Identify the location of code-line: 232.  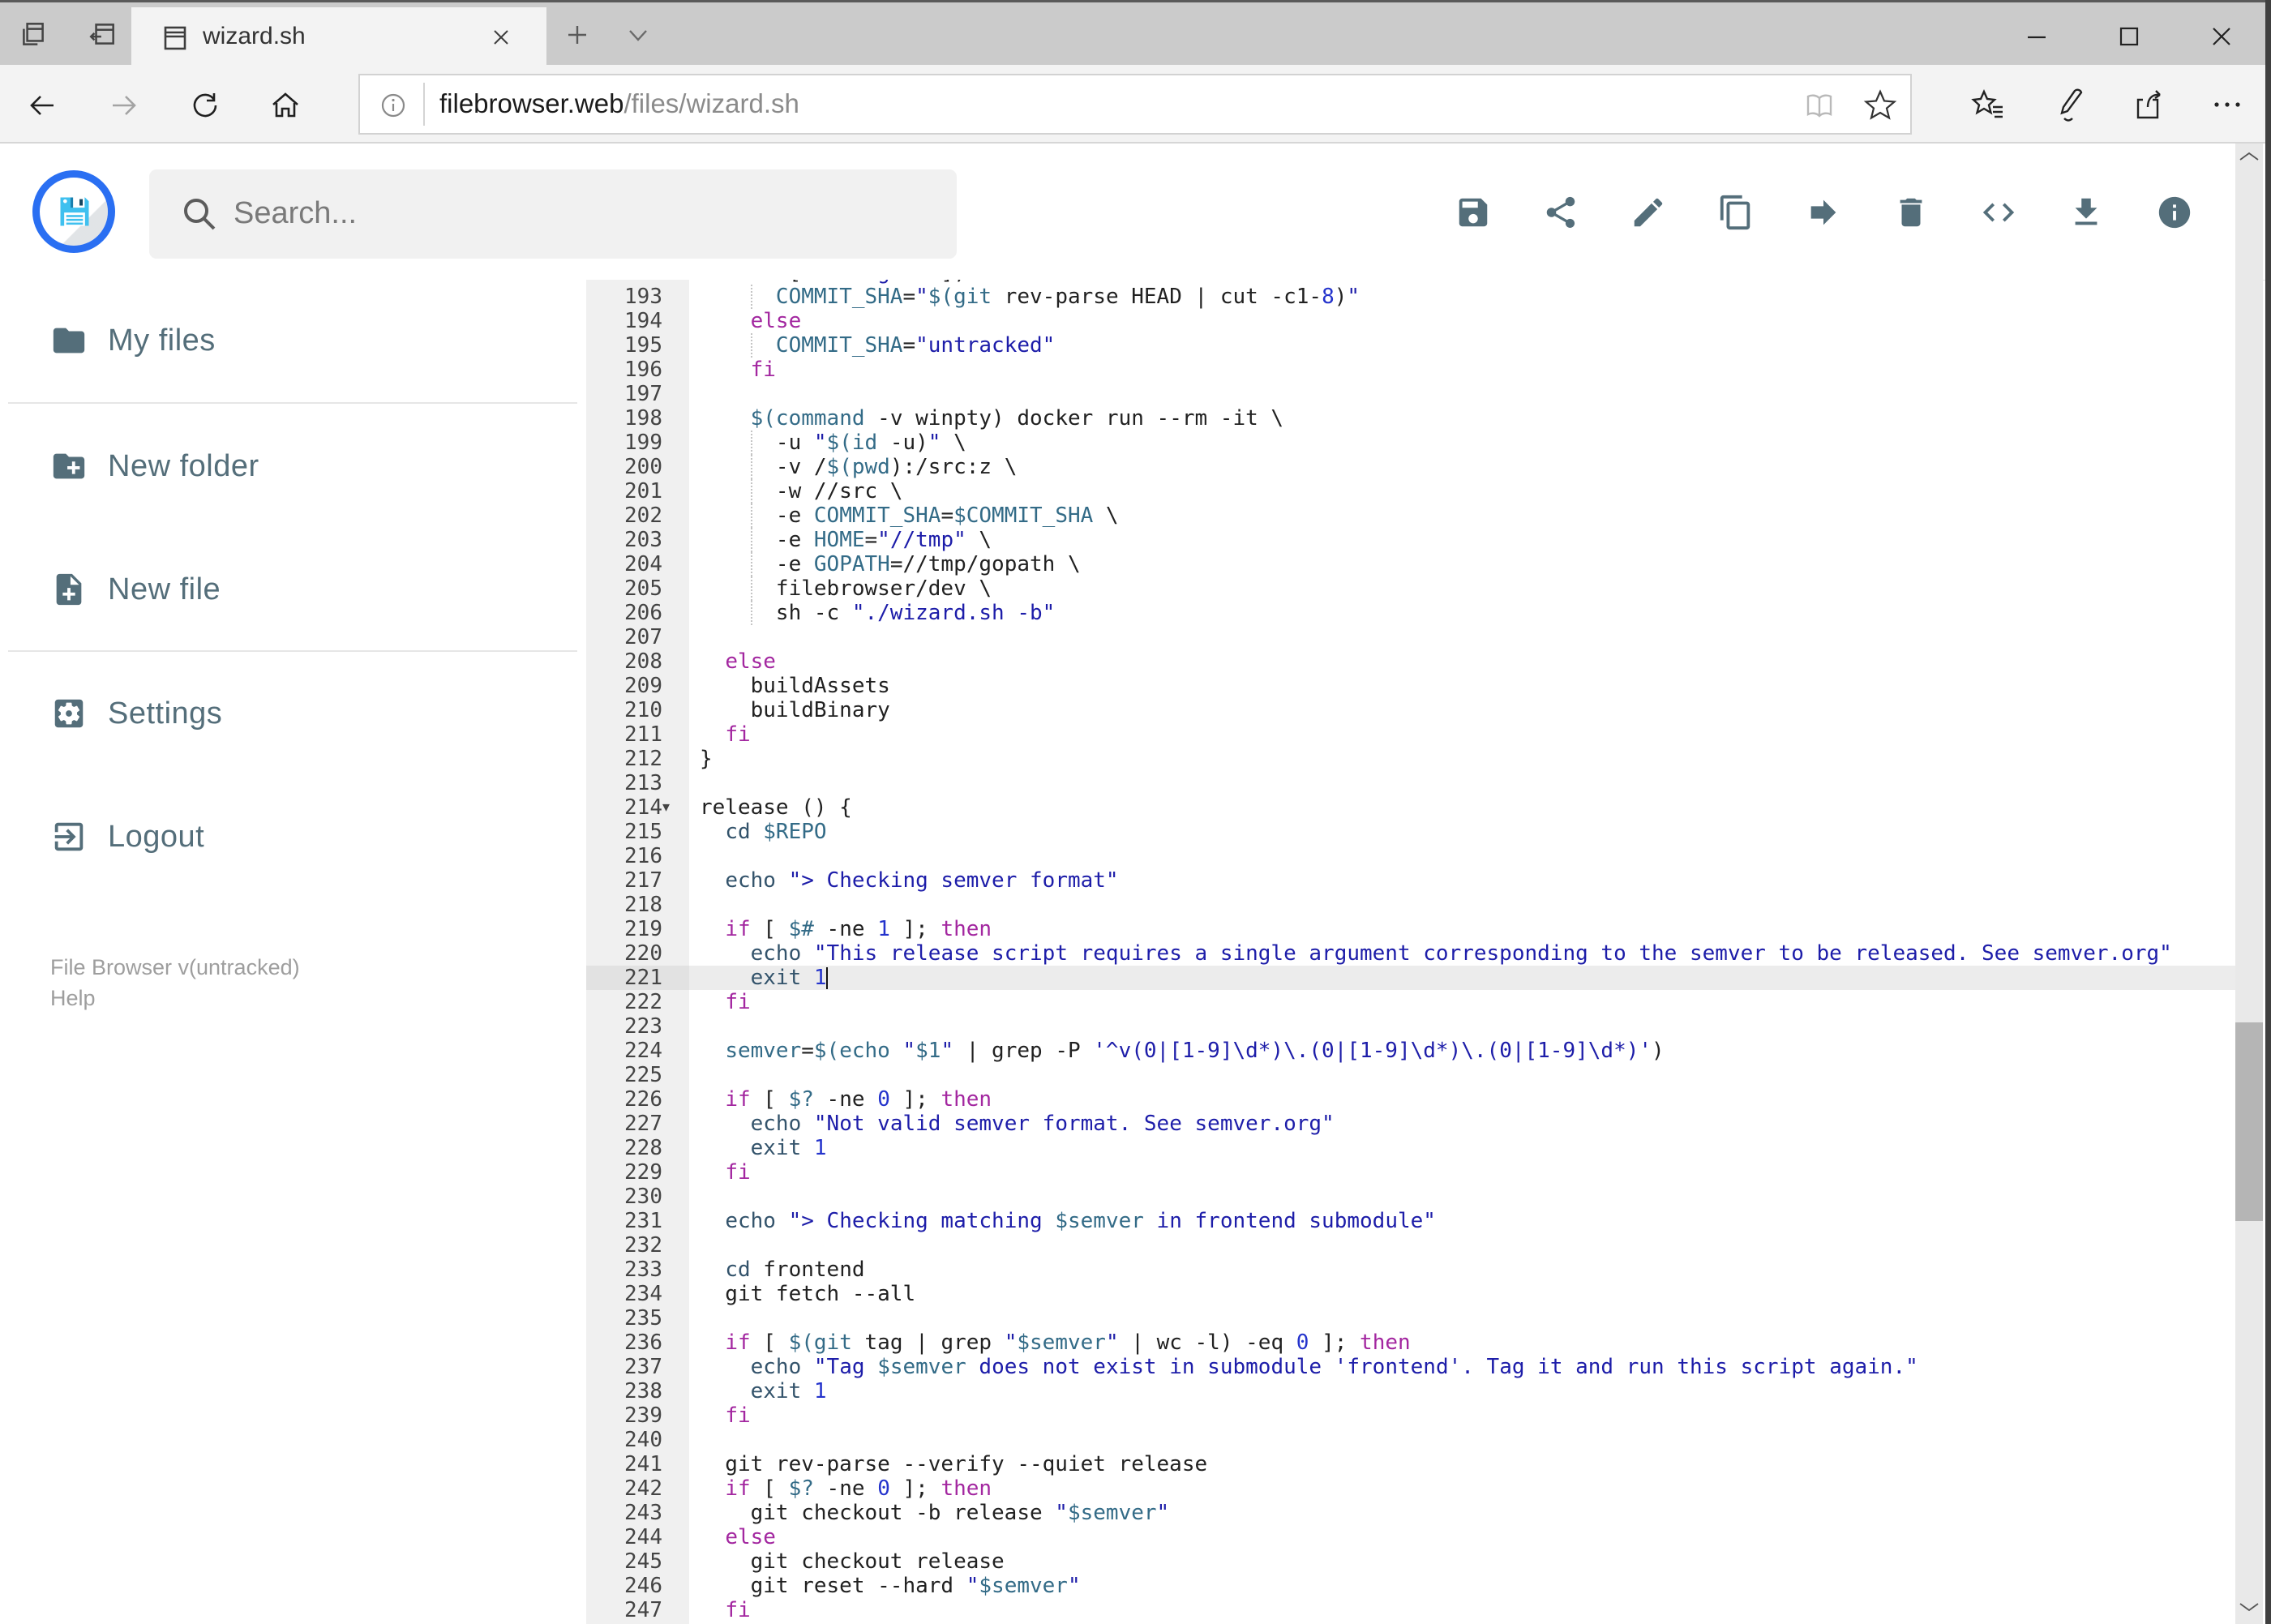
(1410, 1245).